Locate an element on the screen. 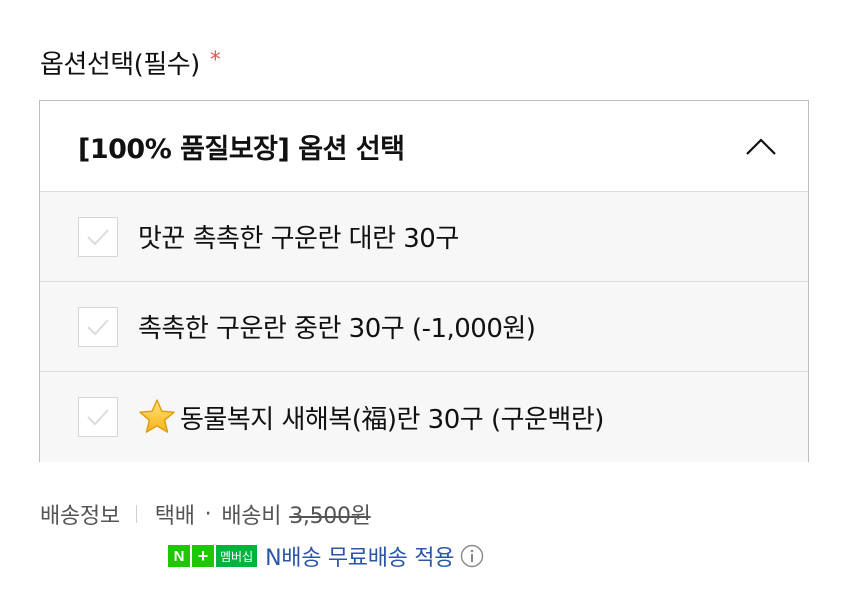  option-section-title: 옵션선택(필수) * is located at coordinates (130, 62).